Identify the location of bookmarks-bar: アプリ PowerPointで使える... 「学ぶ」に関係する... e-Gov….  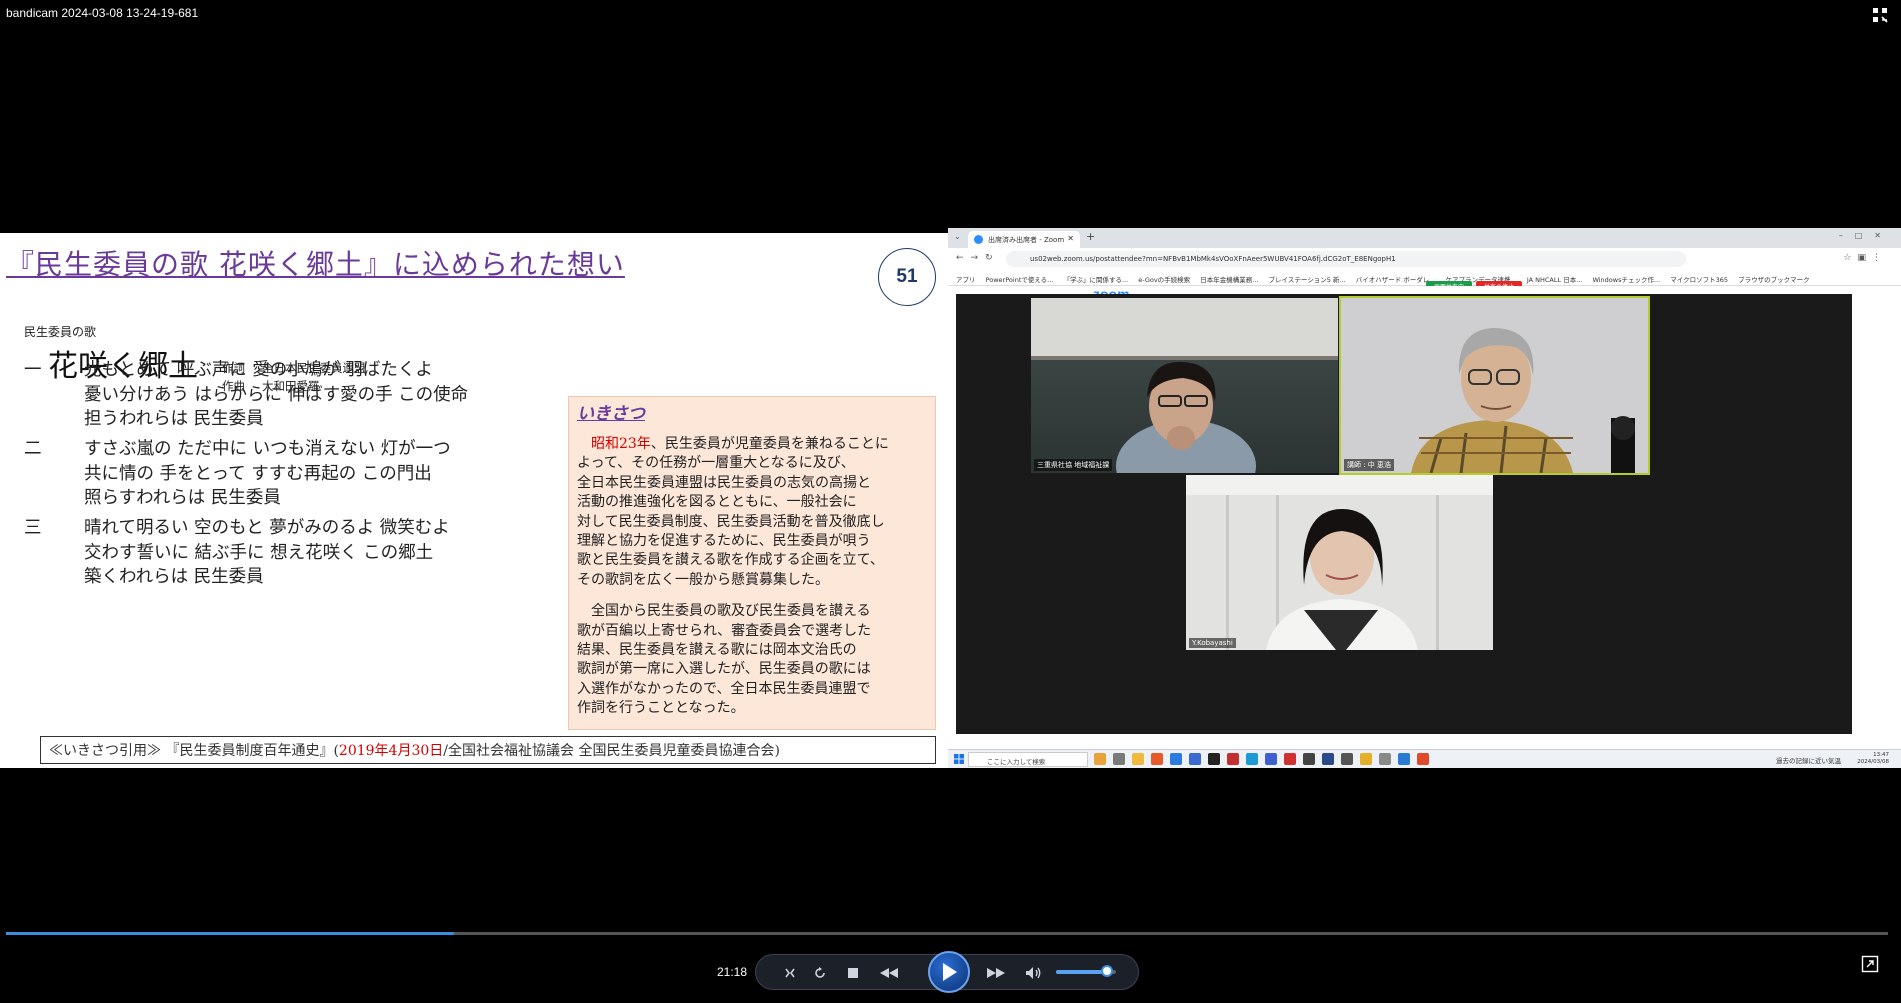
(1424, 278).